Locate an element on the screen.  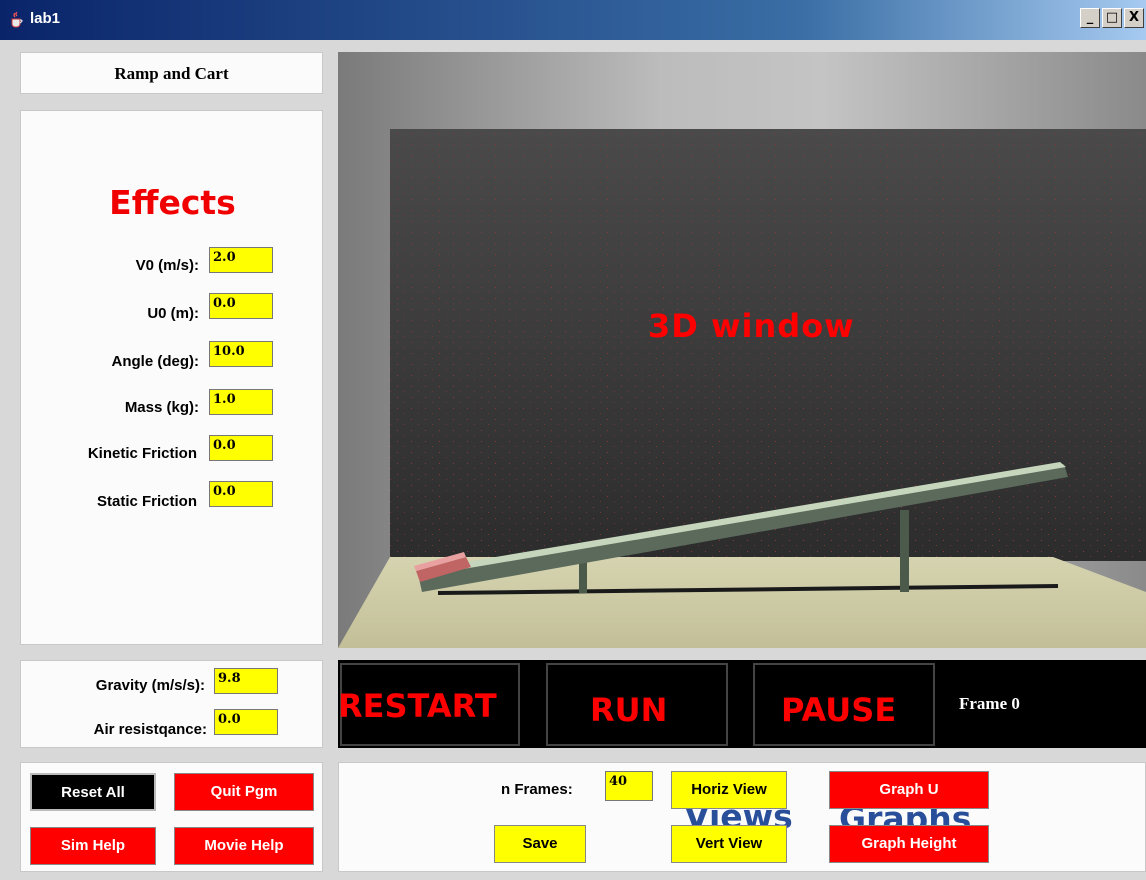
ramp-support-right is located at coordinates (904, 551).